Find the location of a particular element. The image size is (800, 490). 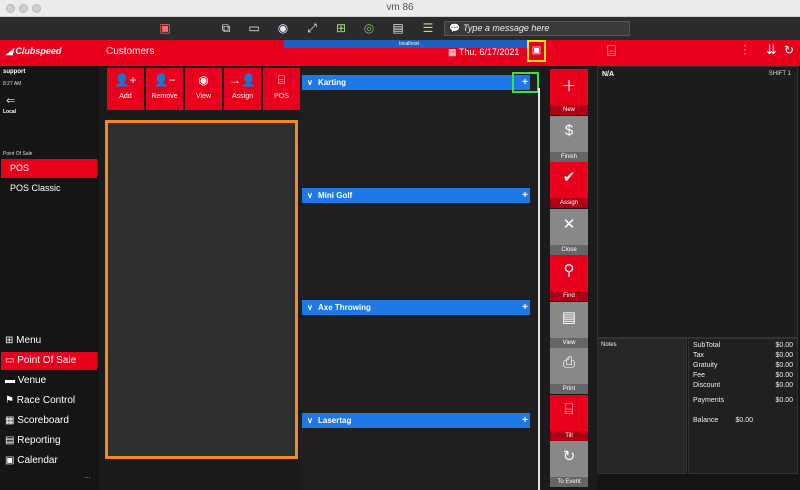

gratuity-row: Gratuity $0.00 is located at coordinates (743, 365).